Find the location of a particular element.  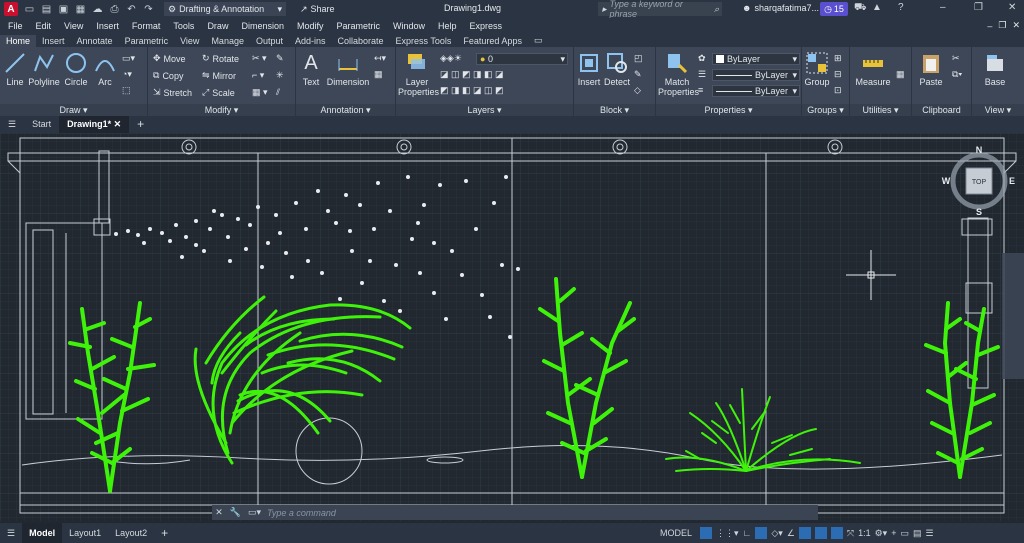

annotation-scale-icon: ⤧ is located at coordinates (850, 533).